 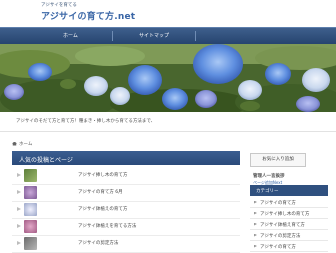 I want to click on post-link: アジサイ挿し木の育て方, so click(x=102, y=175).